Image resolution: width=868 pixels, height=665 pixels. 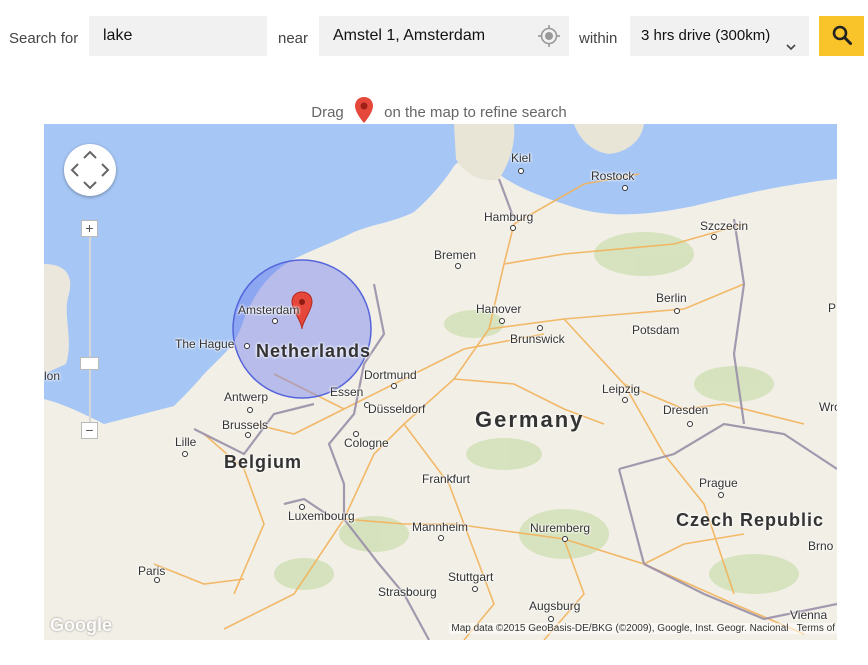 What do you see at coordinates (686, 410) in the screenshot?
I see `city-label: Dresden` at bounding box center [686, 410].